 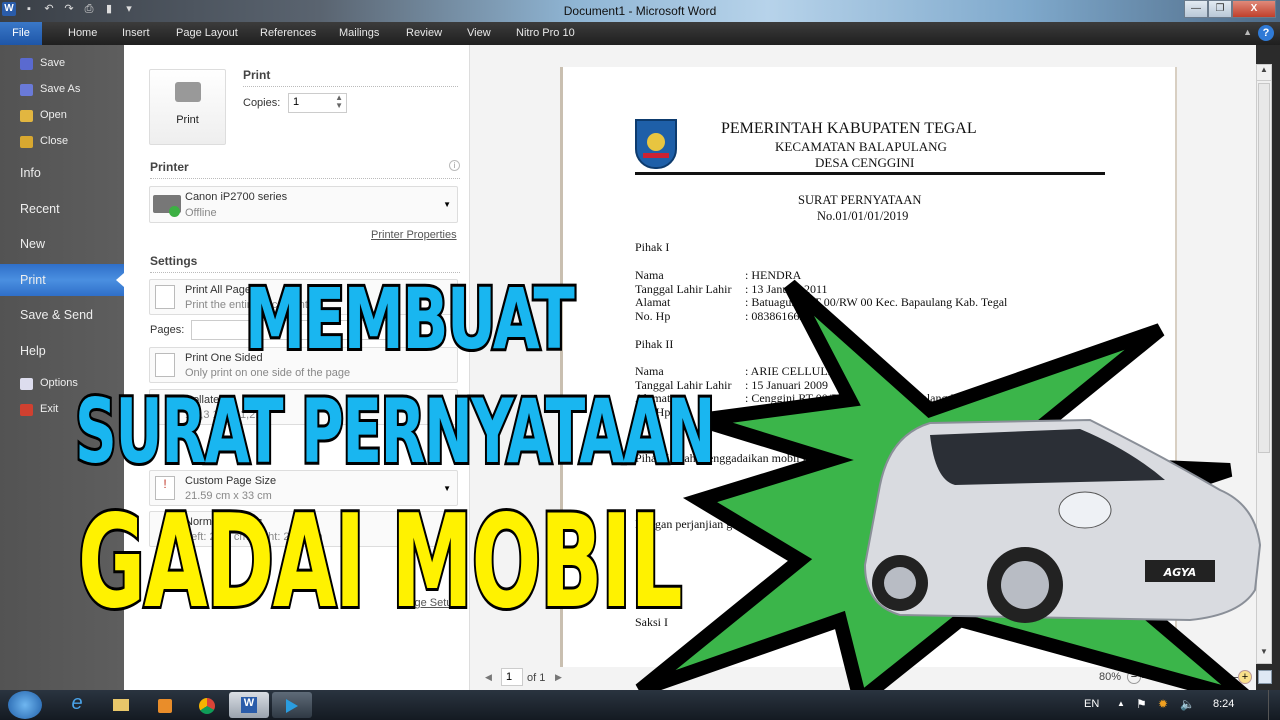 What do you see at coordinates (121, 705) in the screenshot?
I see `file-explorer-icon` at bounding box center [121, 705].